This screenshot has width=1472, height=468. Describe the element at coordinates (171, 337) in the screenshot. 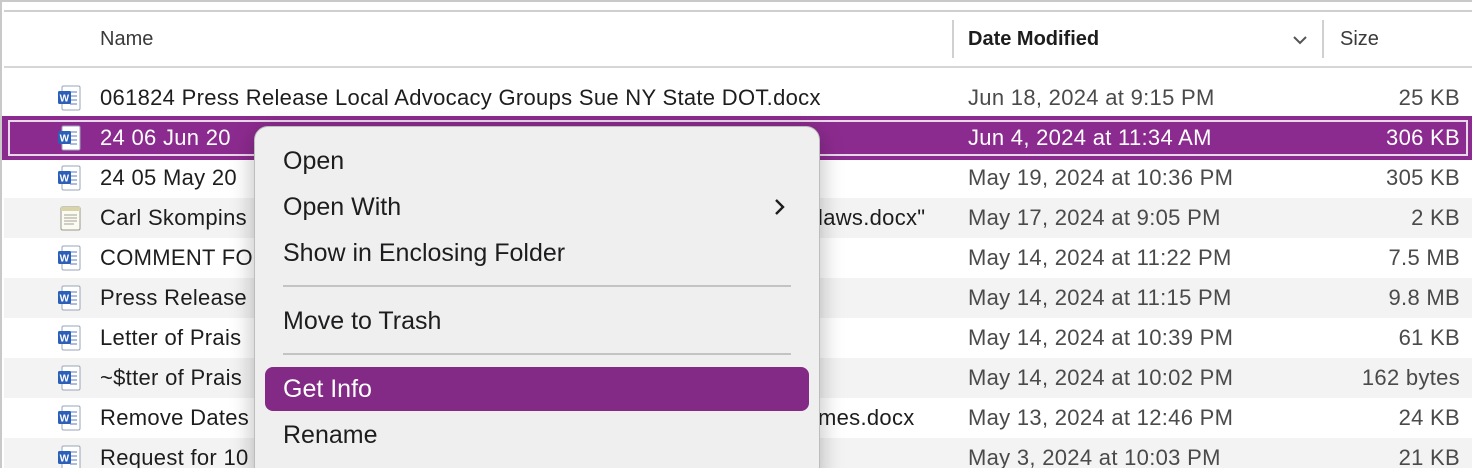

I see `file-name: Letter of Prais` at that location.